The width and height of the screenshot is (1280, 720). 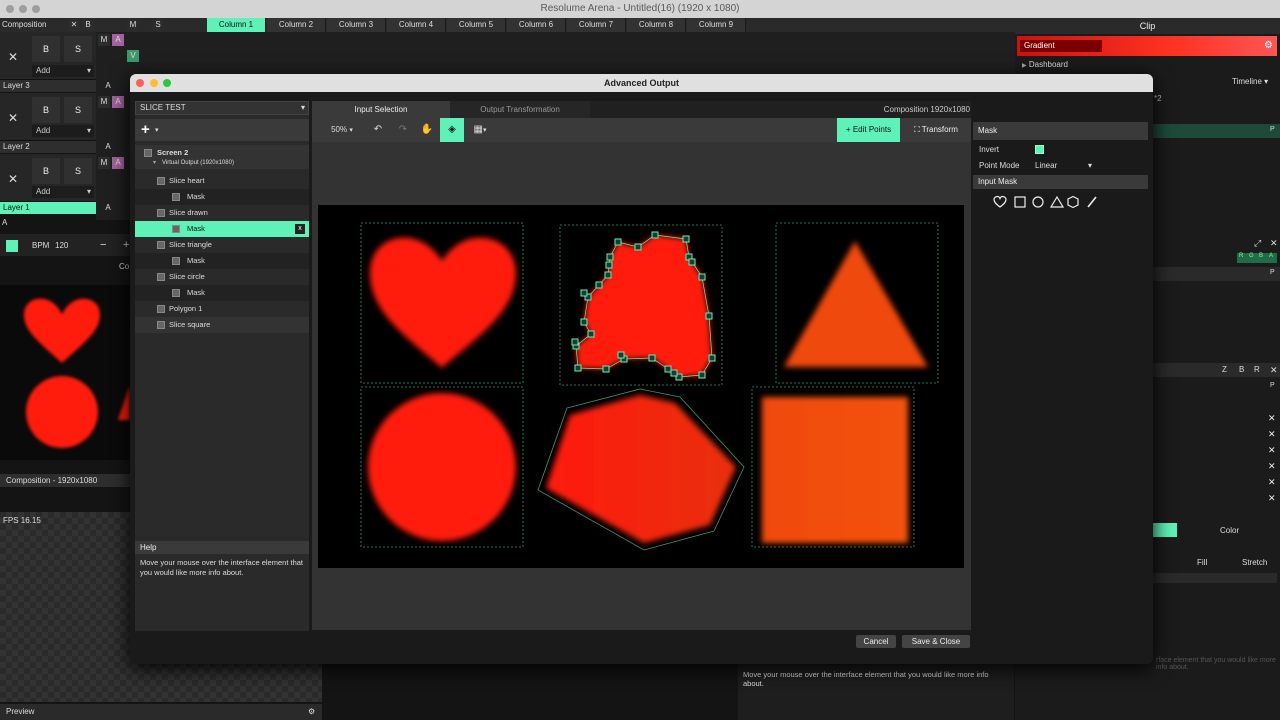 I want to click on zoom-traffic-light, so click(x=36, y=9).